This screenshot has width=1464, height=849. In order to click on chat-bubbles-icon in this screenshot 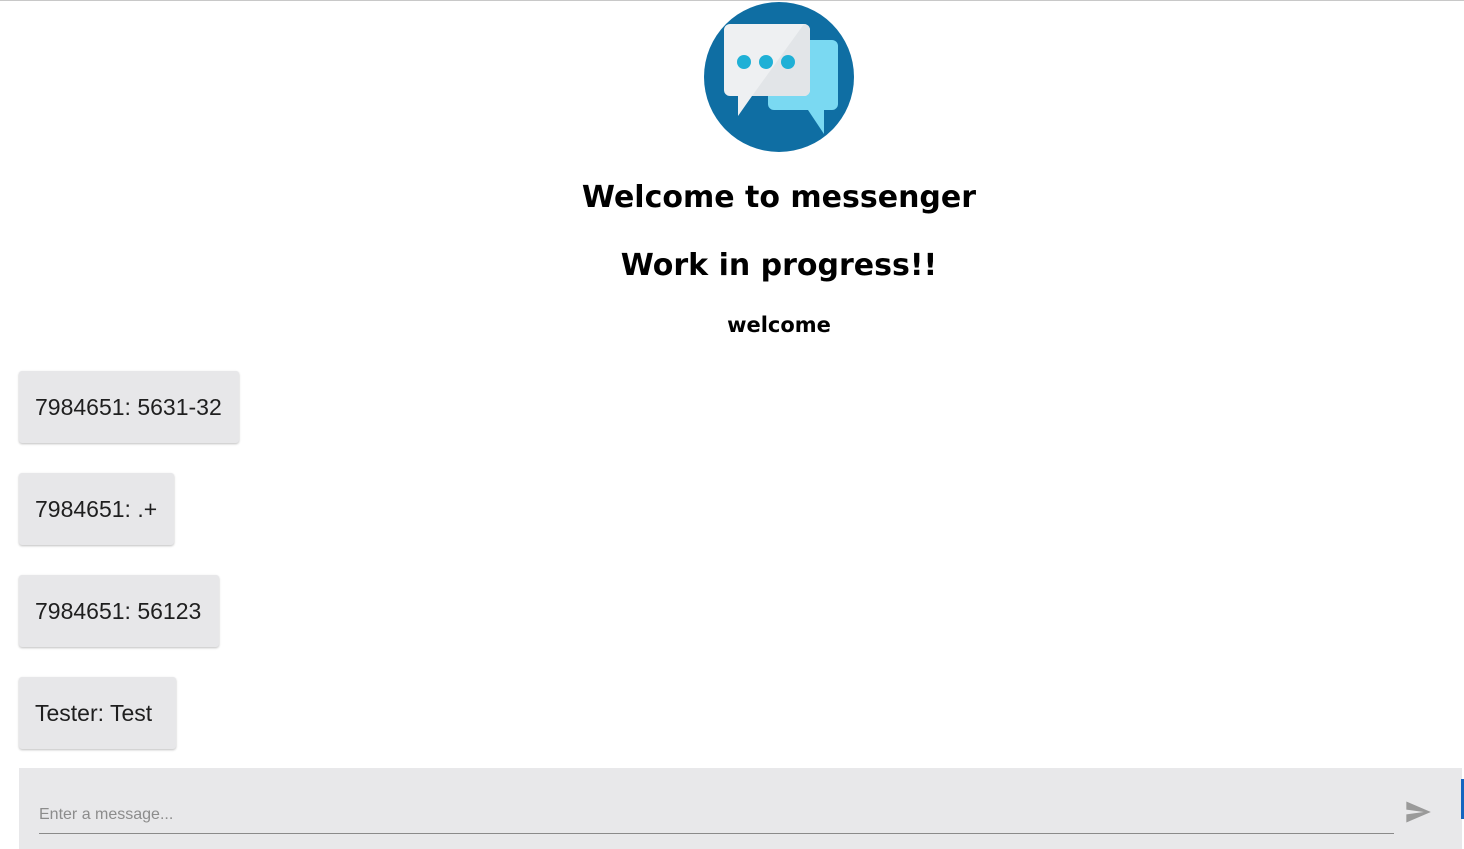, I will do `click(779, 77)`.